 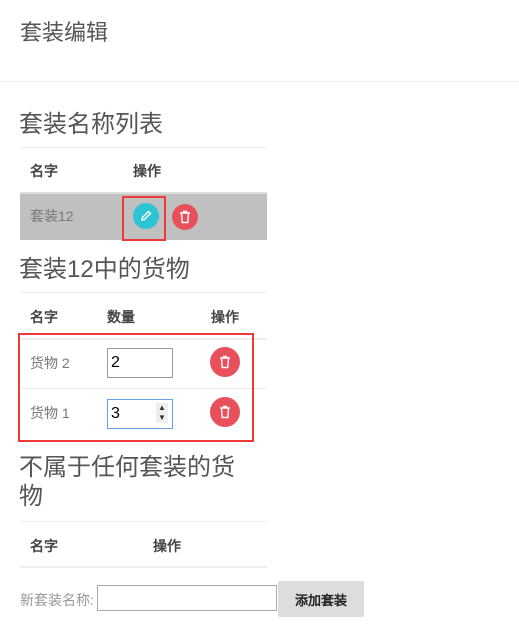 I want to click on new-suite-label: 新套装名称:, so click(x=57, y=600).